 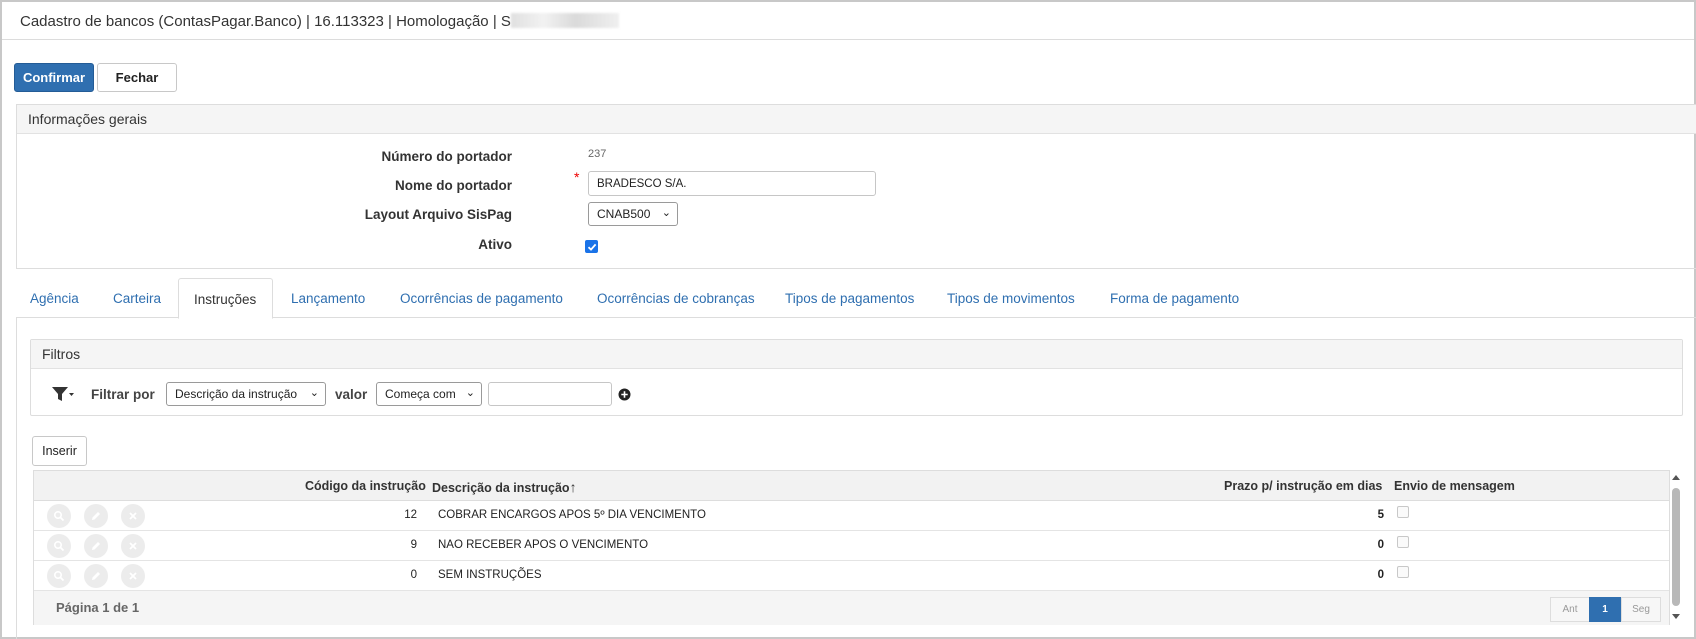 What do you see at coordinates (1676, 477) in the screenshot?
I see `scroll-up-icon` at bounding box center [1676, 477].